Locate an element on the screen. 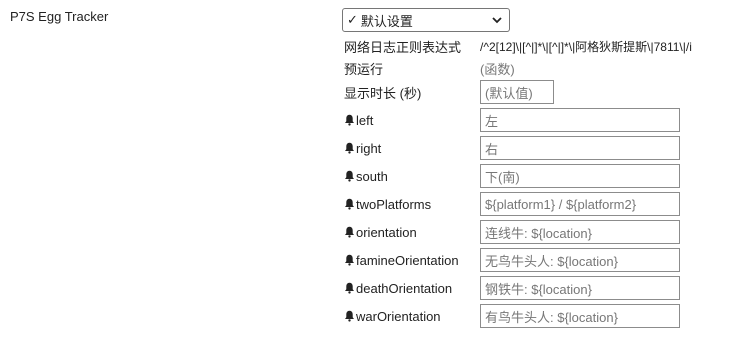  output-input-right: 右 is located at coordinates (580, 148).